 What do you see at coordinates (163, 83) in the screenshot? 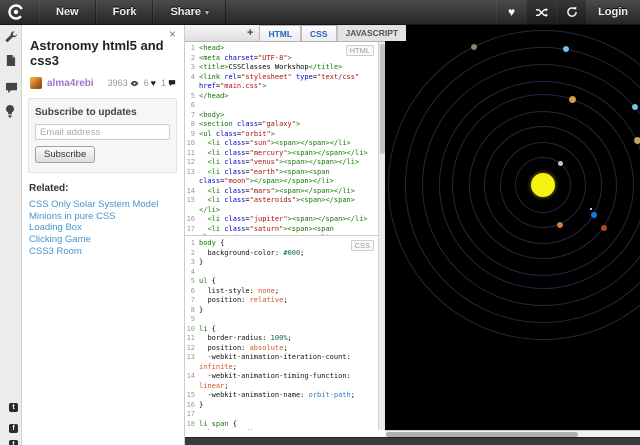
I see `comments-count: 1` at bounding box center [163, 83].